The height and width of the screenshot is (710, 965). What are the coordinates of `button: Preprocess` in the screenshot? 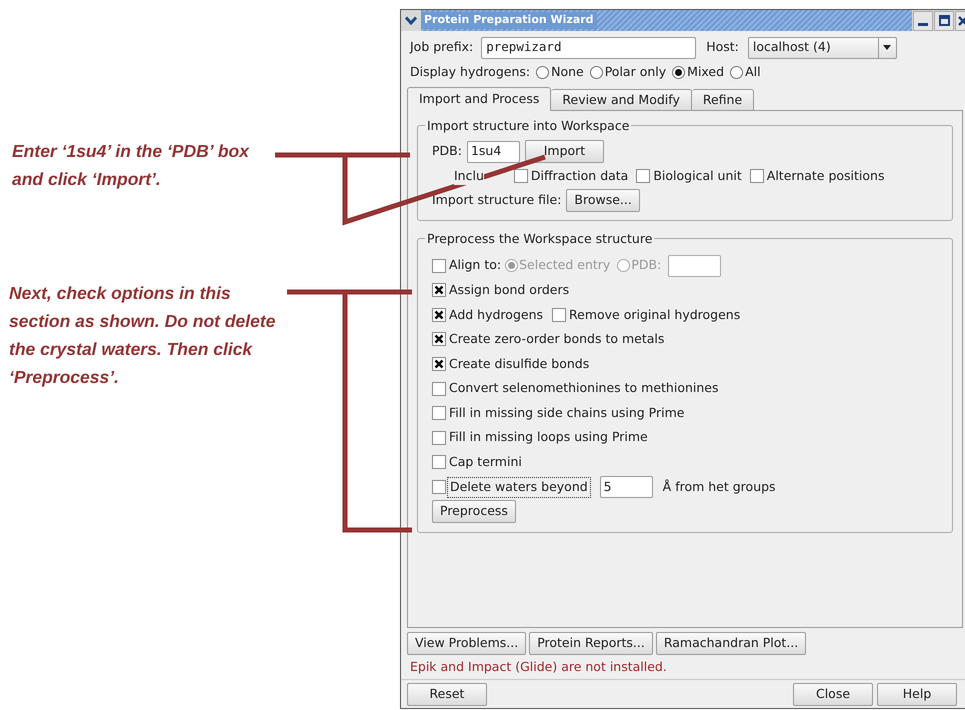 It's located at (474, 511).